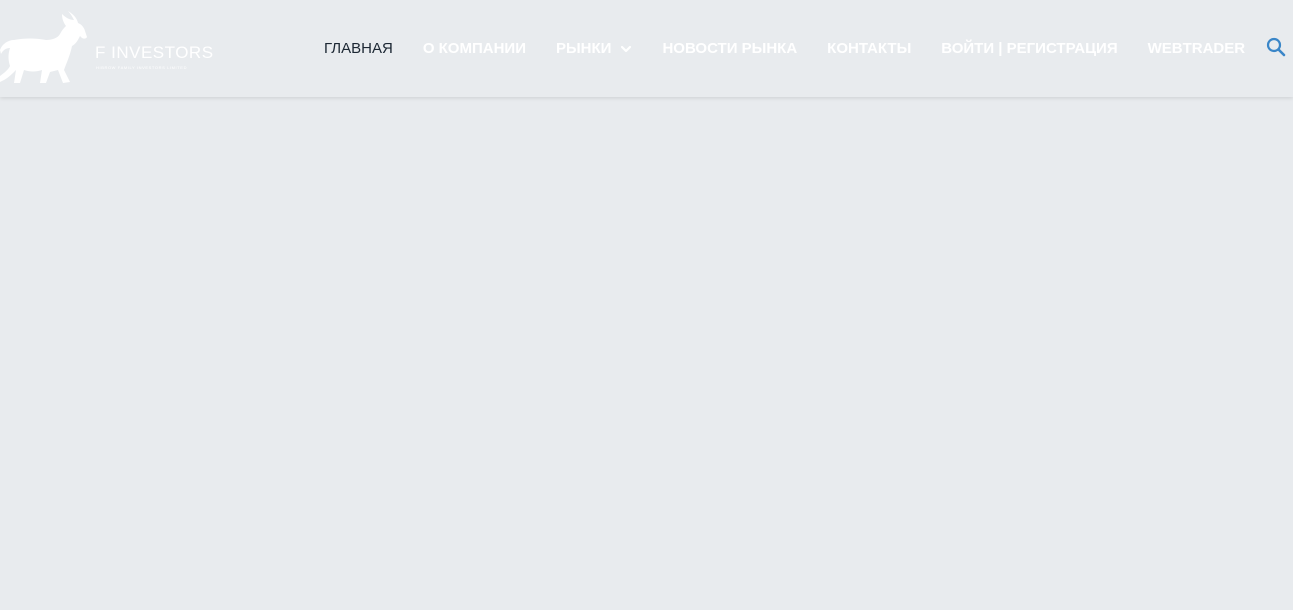 This screenshot has height=610, width=1293. I want to click on nav-item-label: ГЛАВНАЯ, so click(358, 48).